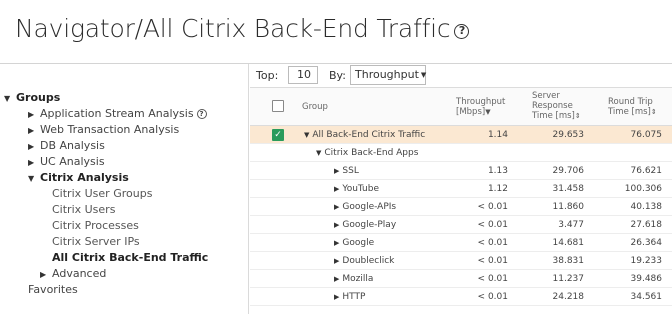 The width and height of the screenshot is (672, 314). What do you see at coordinates (643, 189) in the screenshot?
I see `round-trip-cell: 100.306` at bounding box center [643, 189].